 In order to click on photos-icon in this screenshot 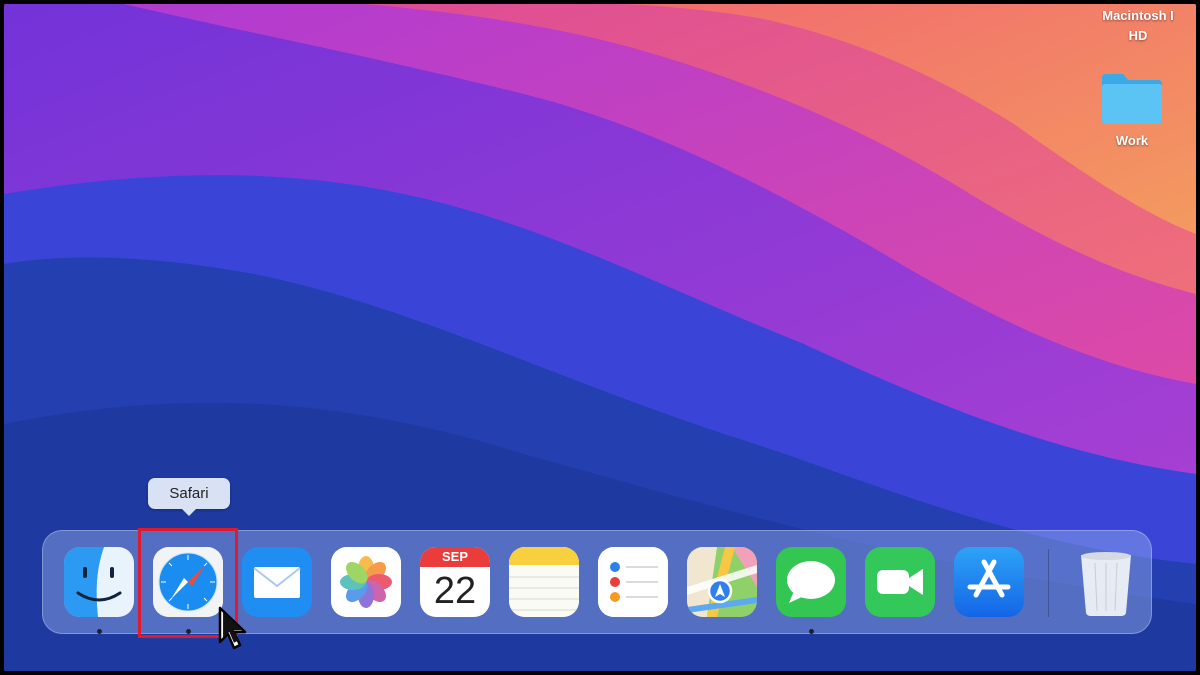, I will do `click(366, 582)`.